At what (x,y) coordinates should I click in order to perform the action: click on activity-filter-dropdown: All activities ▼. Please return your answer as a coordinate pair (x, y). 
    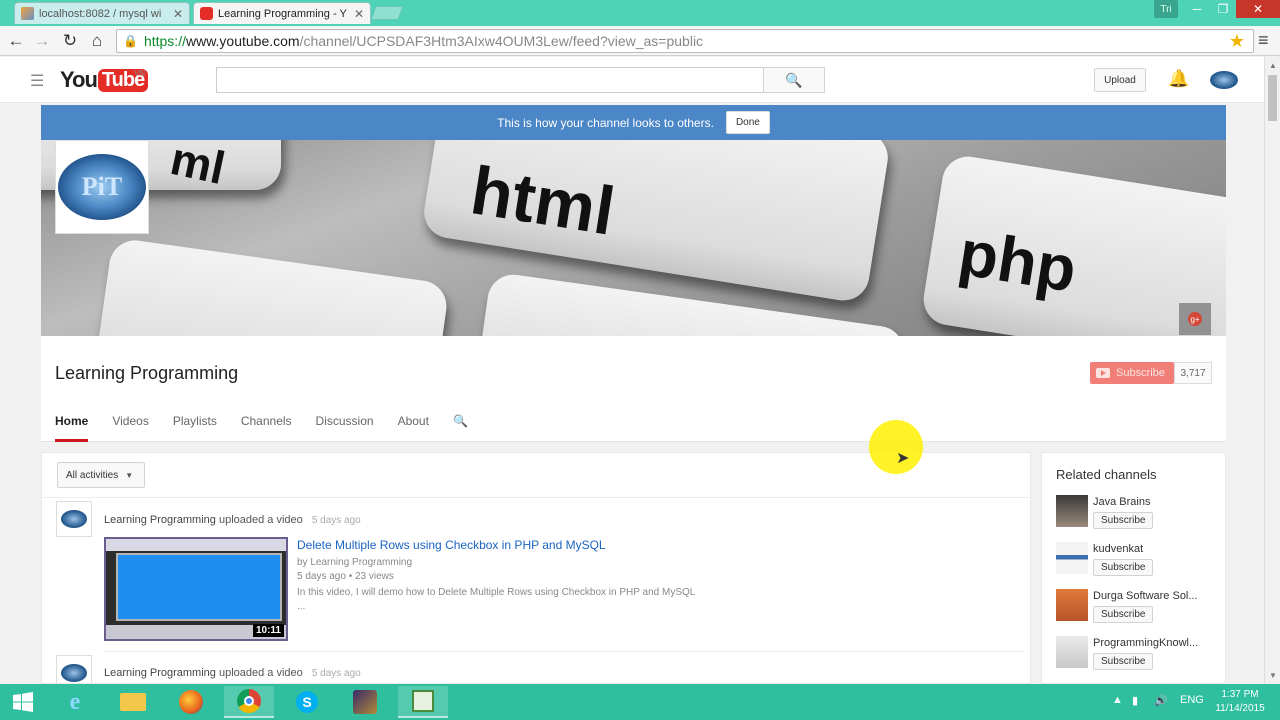
    Looking at the image, I should click on (101, 475).